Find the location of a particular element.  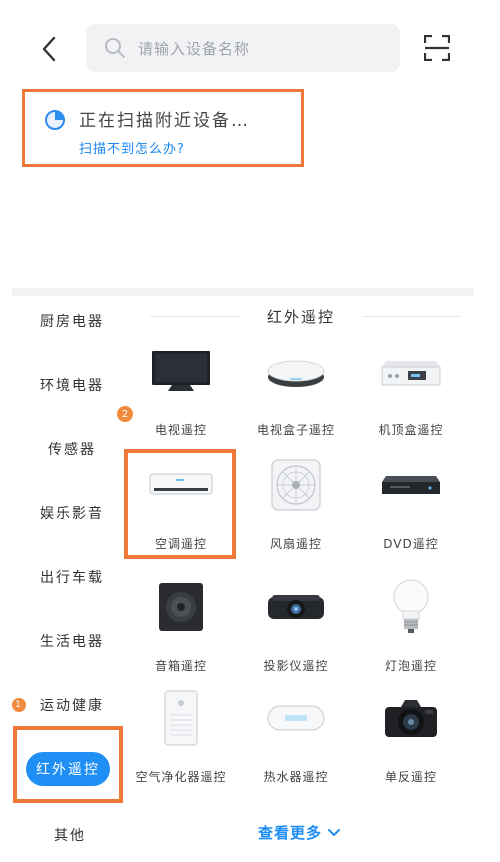

speaker-icon is located at coordinates (181, 607).